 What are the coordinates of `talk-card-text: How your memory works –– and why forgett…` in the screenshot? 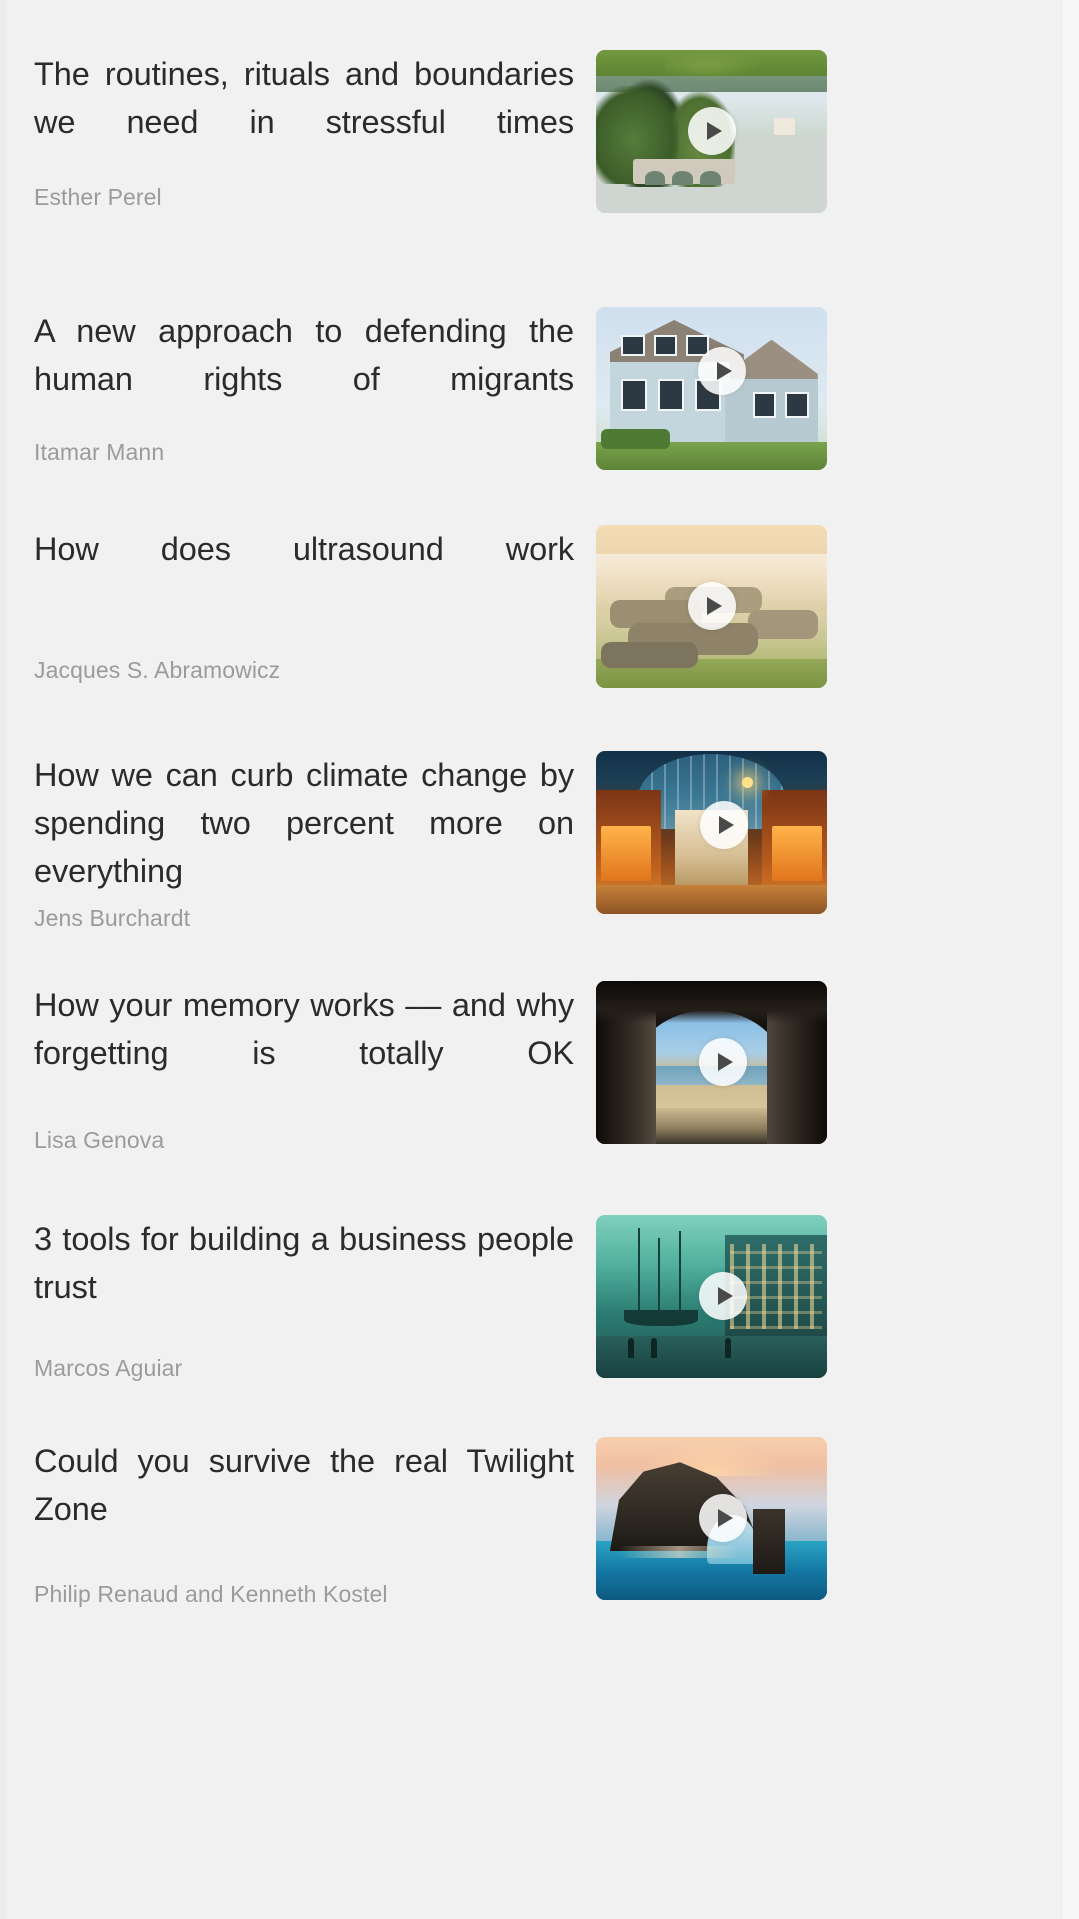 It's located at (298, 1068).